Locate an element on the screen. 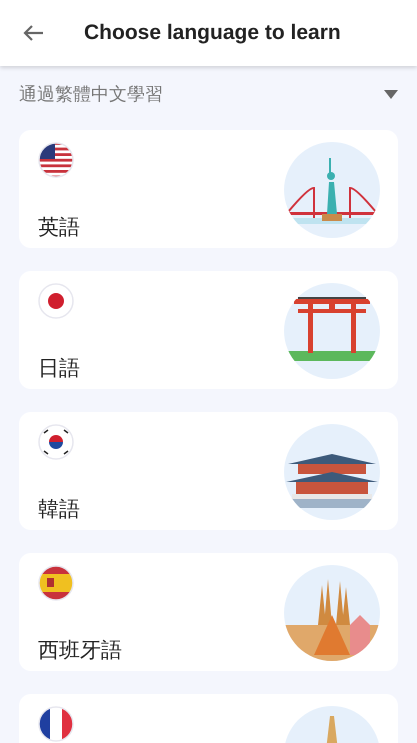  language-card: 西班牙語 is located at coordinates (208, 612).